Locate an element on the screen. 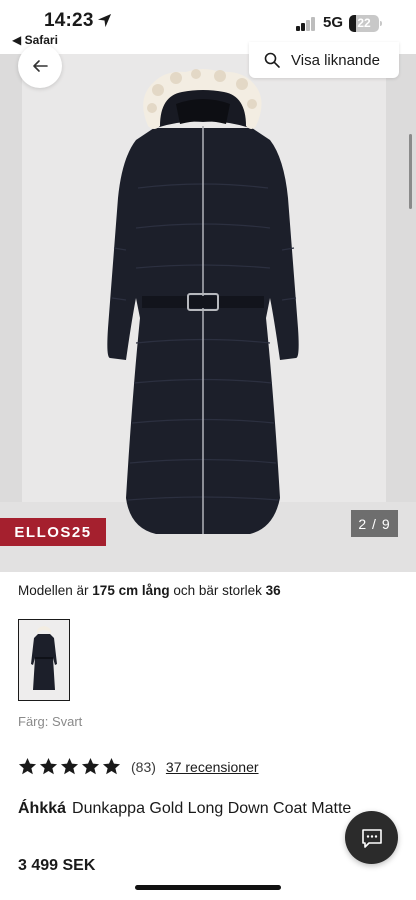 The width and height of the screenshot is (416, 900). rating-stars is located at coordinates (69, 766).